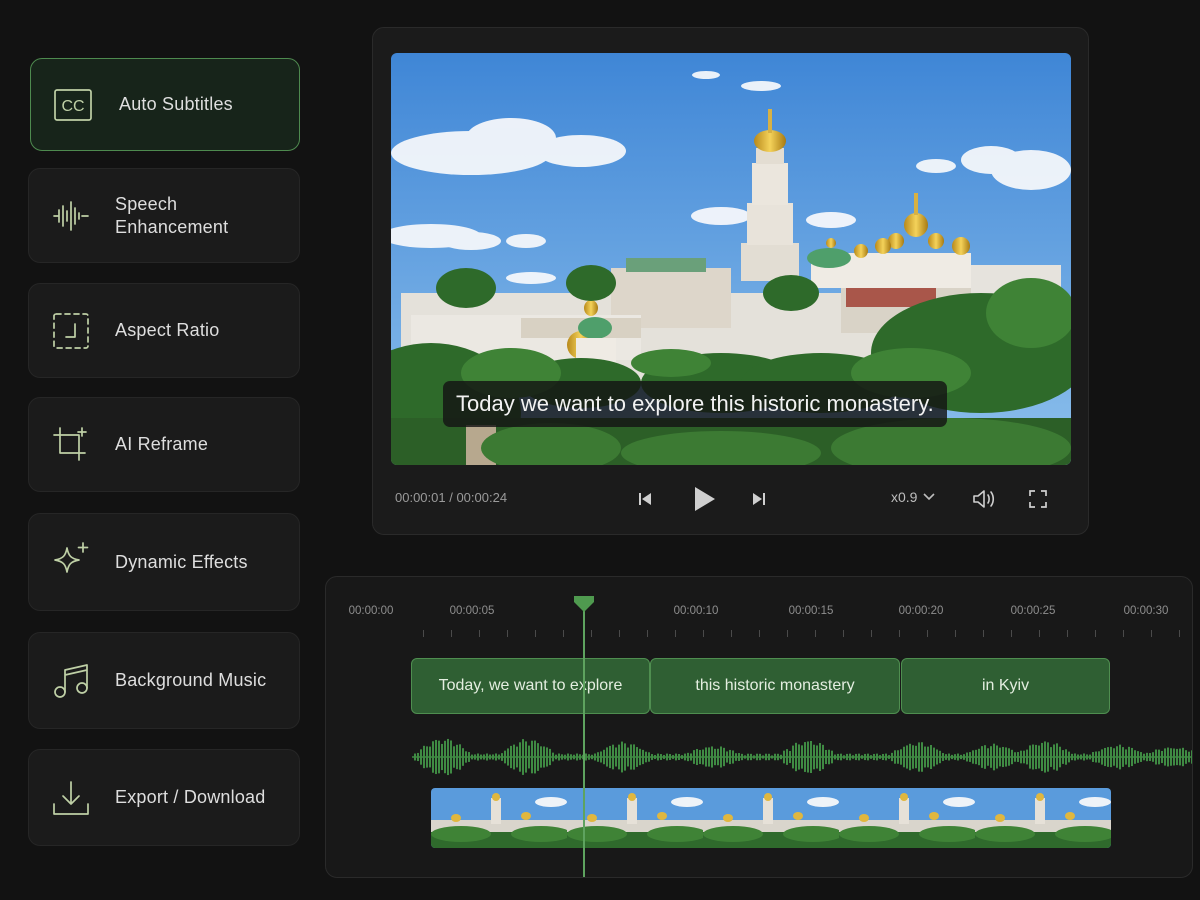  I want to click on audio-waveform, so click(802, 757).